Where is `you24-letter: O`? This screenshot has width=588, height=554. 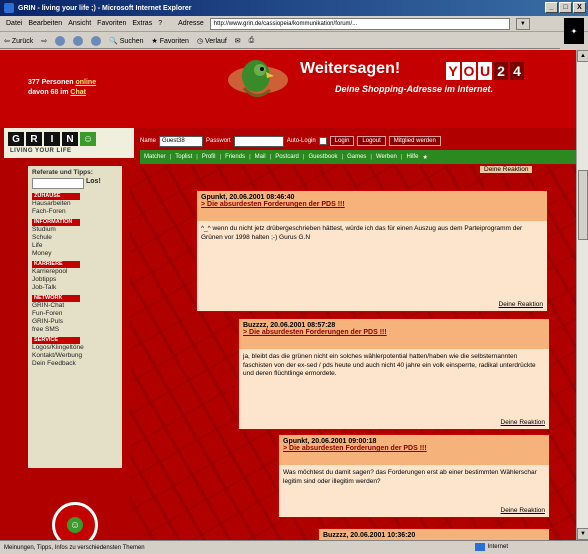 you24-letter: O is located at coordinates (469, 71).